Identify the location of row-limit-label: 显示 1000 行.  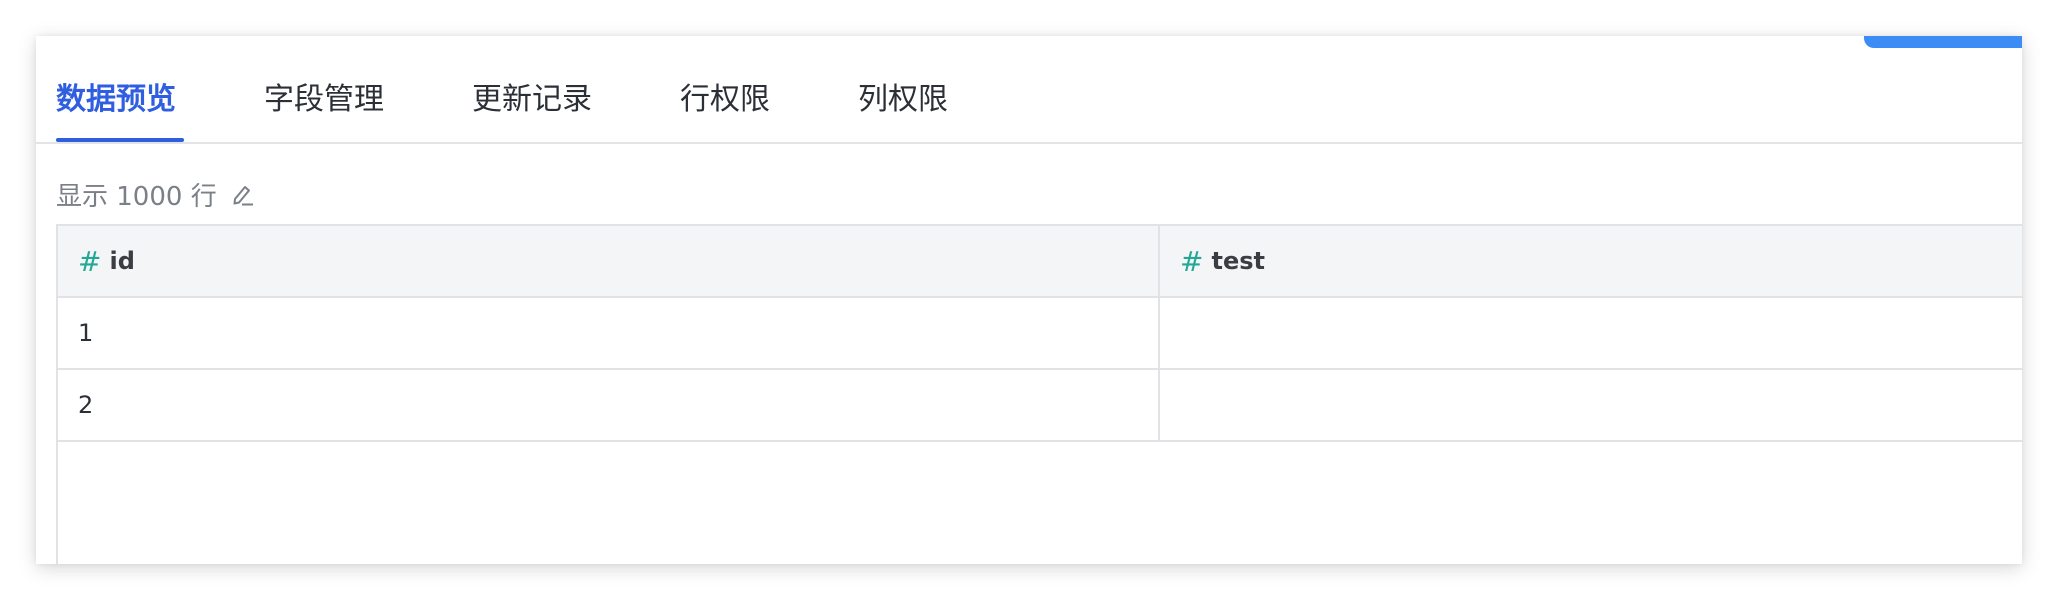
(136, 196).